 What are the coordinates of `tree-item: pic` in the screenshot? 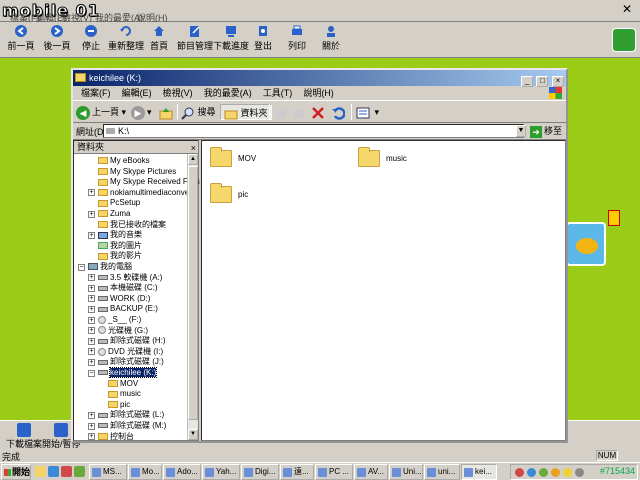 It's located at (119, 405).